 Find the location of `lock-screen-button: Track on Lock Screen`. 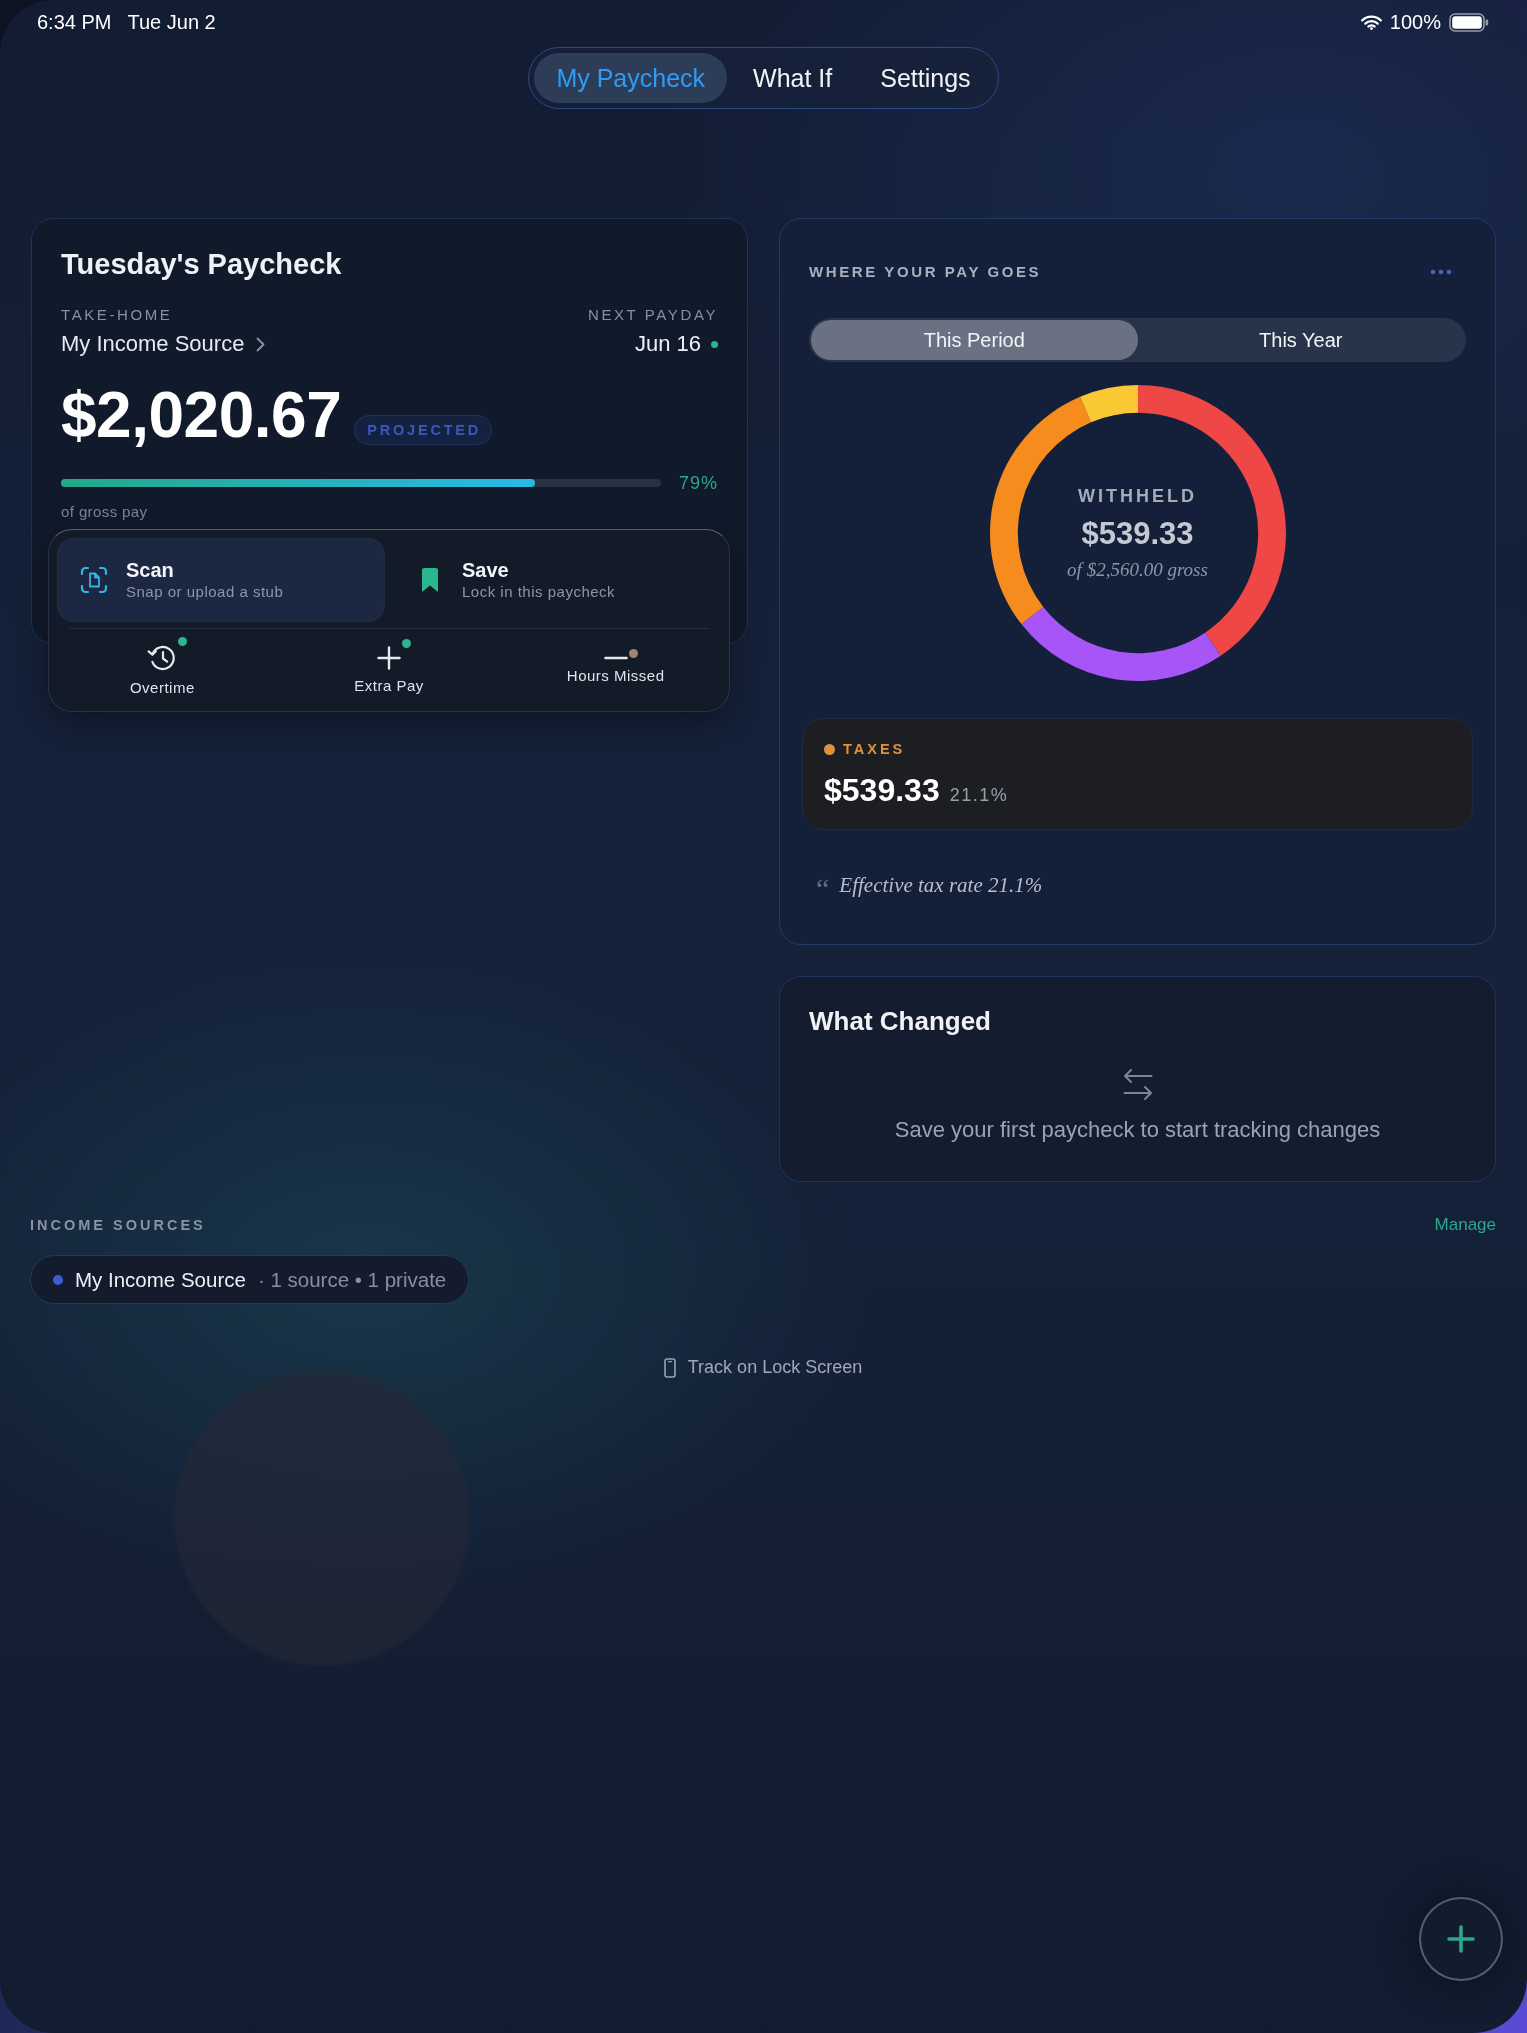

lock-screen-button: Track on Lock Screen is located at coordinates (763, 1367).